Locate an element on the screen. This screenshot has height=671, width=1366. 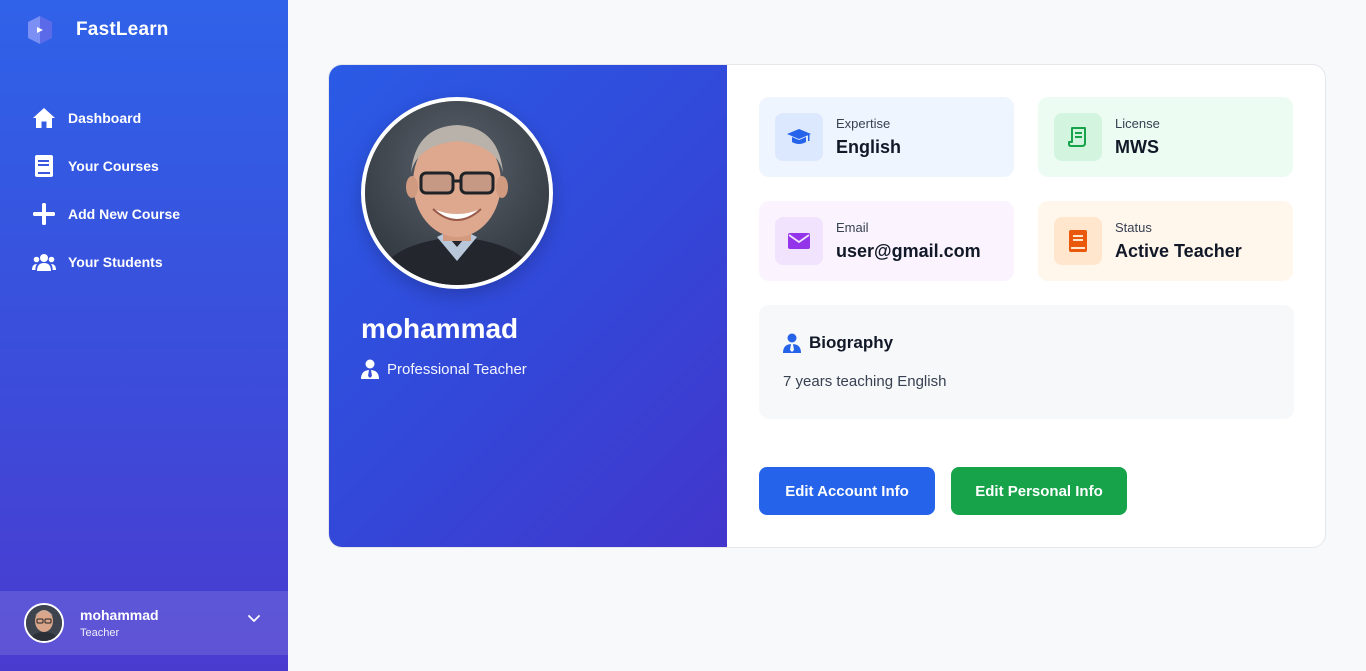
envelope-icon is located at coordinates (799, 241).